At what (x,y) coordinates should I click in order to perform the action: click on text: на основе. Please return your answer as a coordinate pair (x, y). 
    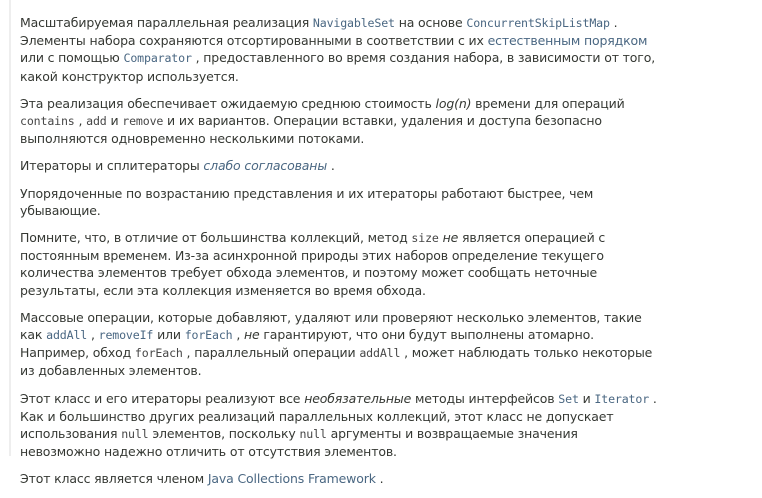
    Looking at the image, I should click on (430, 22).